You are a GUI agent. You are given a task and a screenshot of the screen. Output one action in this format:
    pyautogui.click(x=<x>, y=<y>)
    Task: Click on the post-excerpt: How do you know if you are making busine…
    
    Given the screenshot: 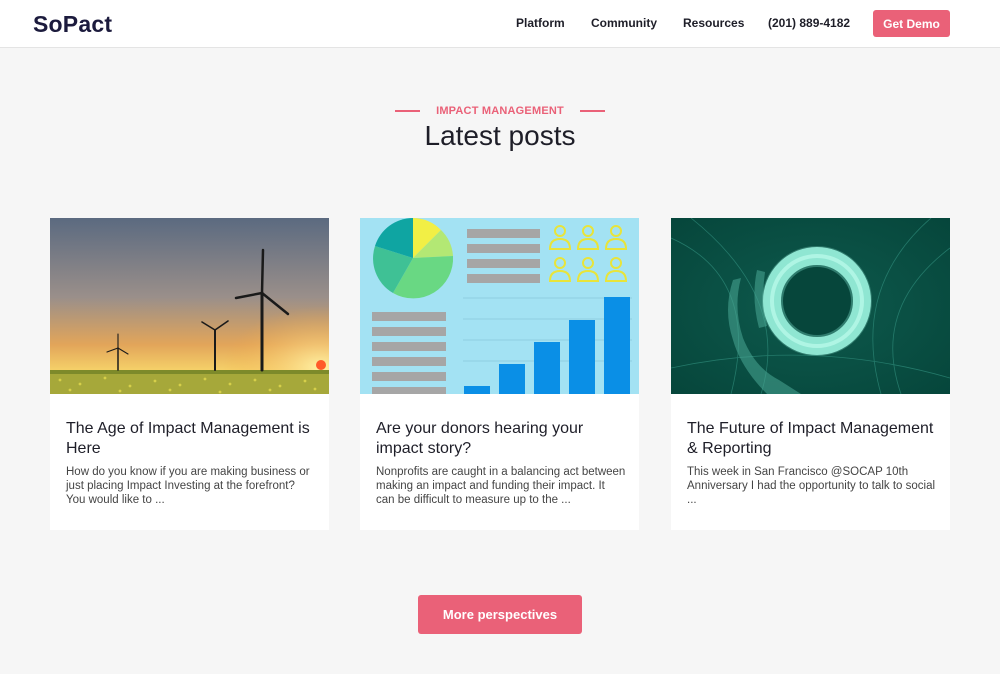 What is the action you would take?
    pyautogui.click(x=188, y=486)
    